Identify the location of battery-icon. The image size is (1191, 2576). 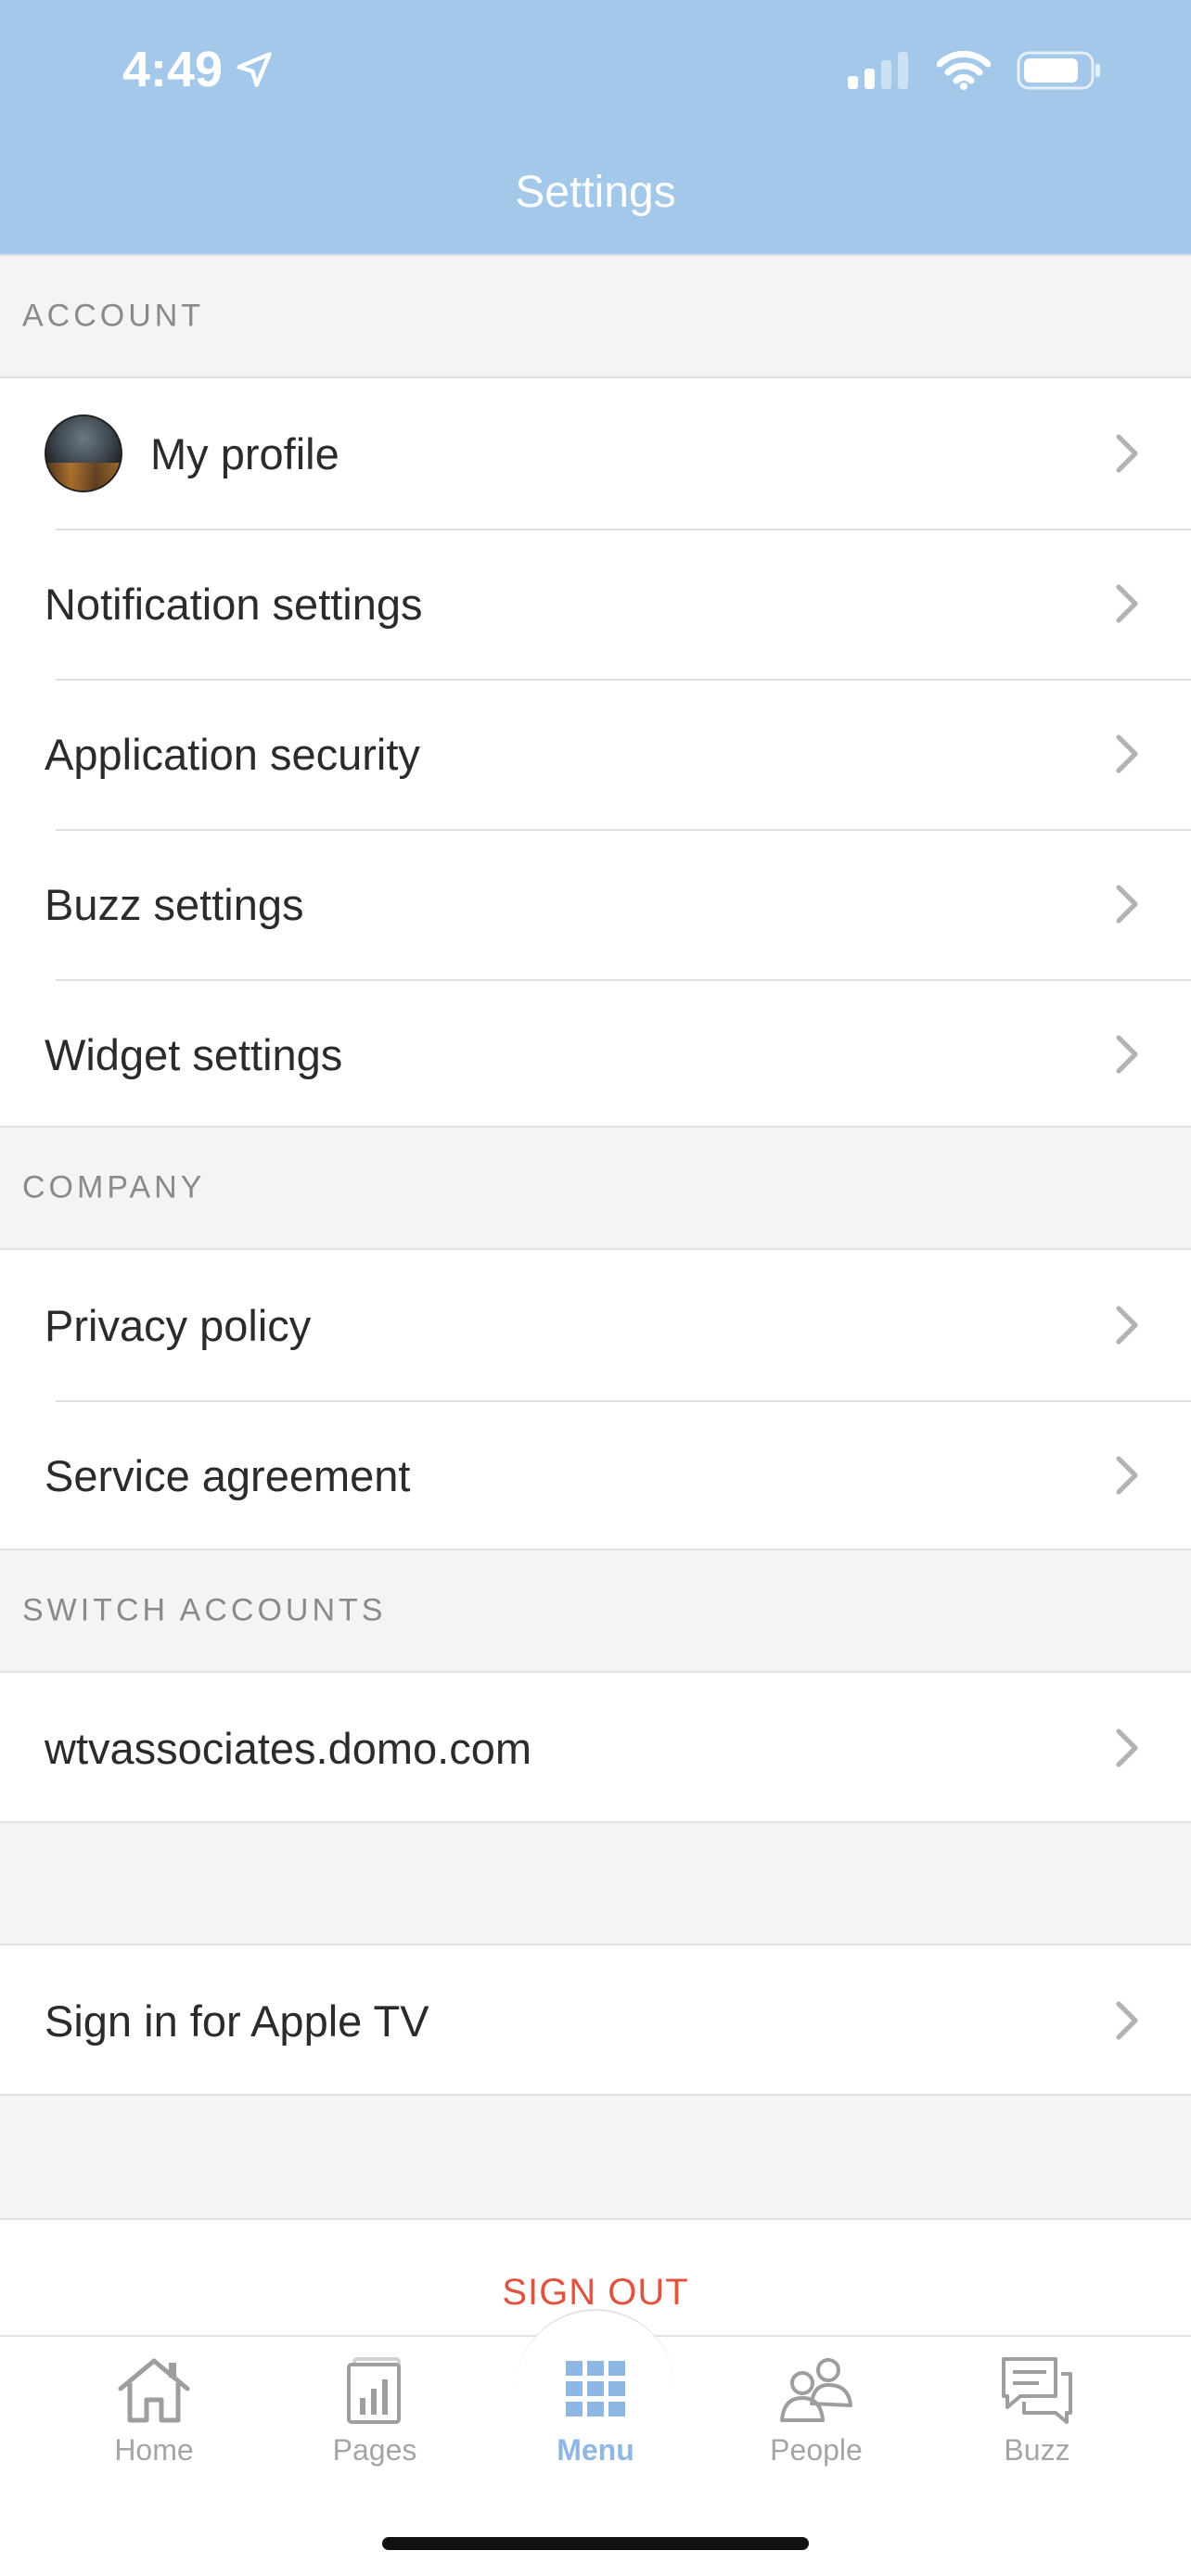
(1058, 71).